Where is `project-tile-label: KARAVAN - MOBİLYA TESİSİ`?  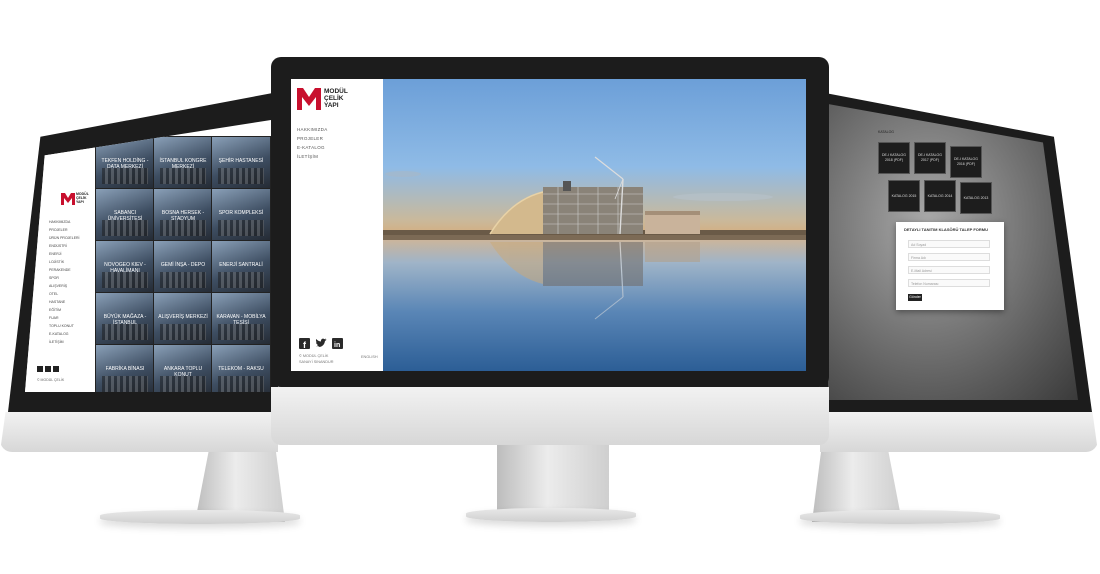
project-tile-label: KARAVAN - MOBİLYA TESİSİ is located at coordinates (241, 319).